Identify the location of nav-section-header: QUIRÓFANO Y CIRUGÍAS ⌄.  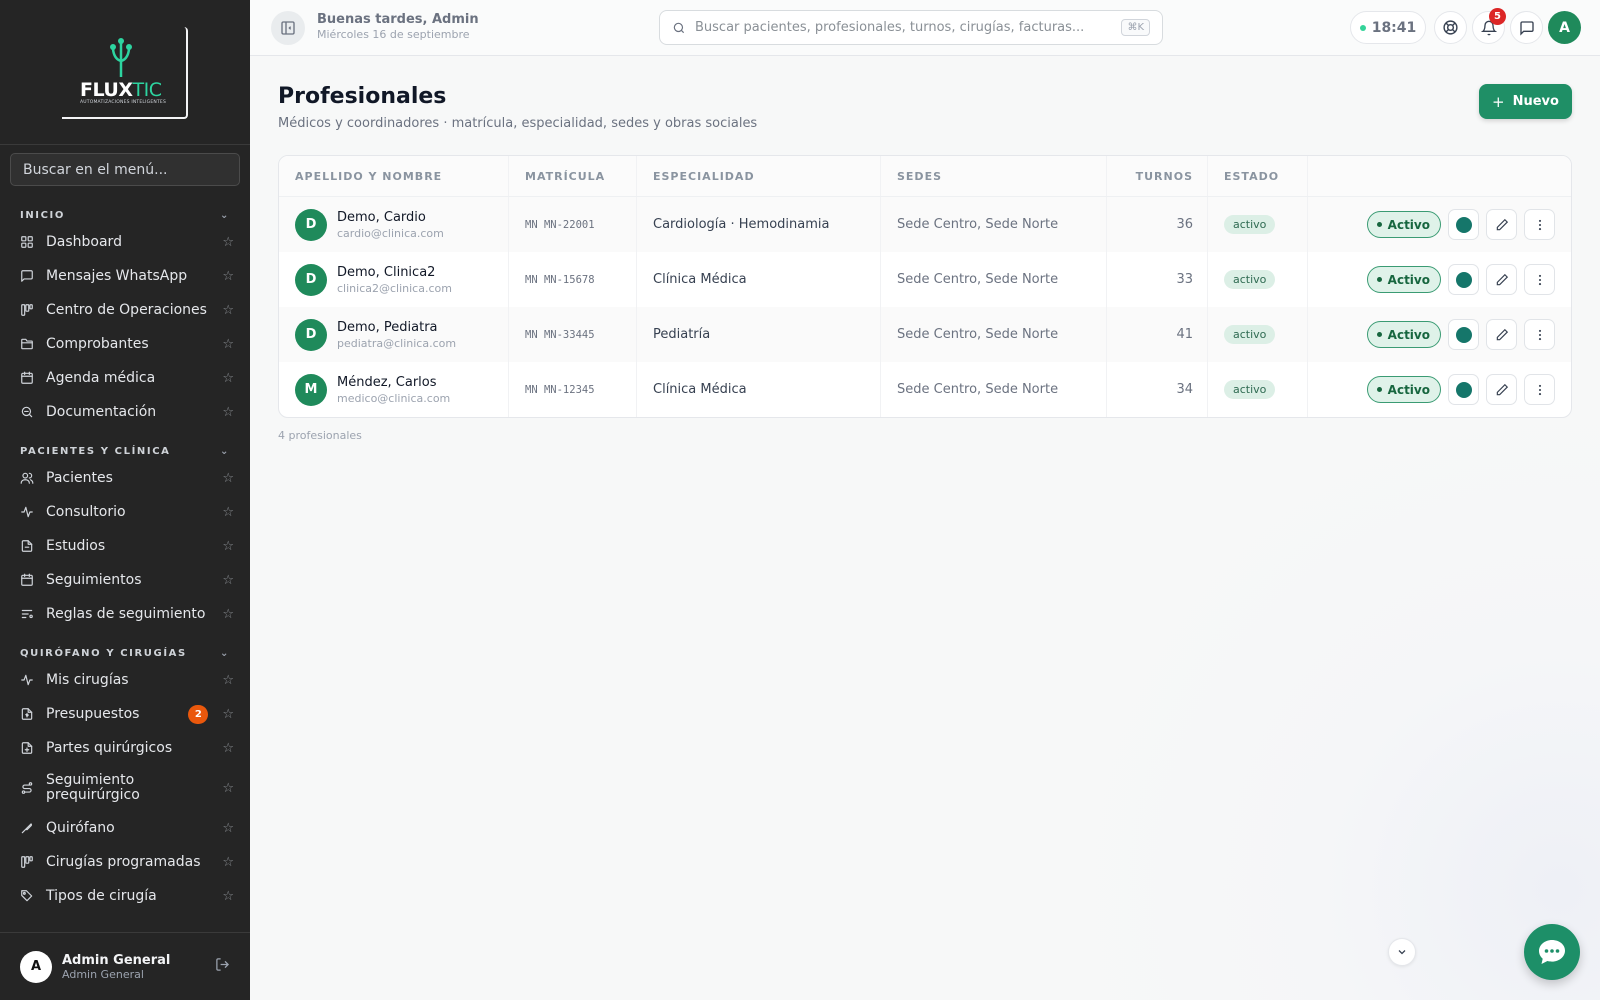
(125, 653).